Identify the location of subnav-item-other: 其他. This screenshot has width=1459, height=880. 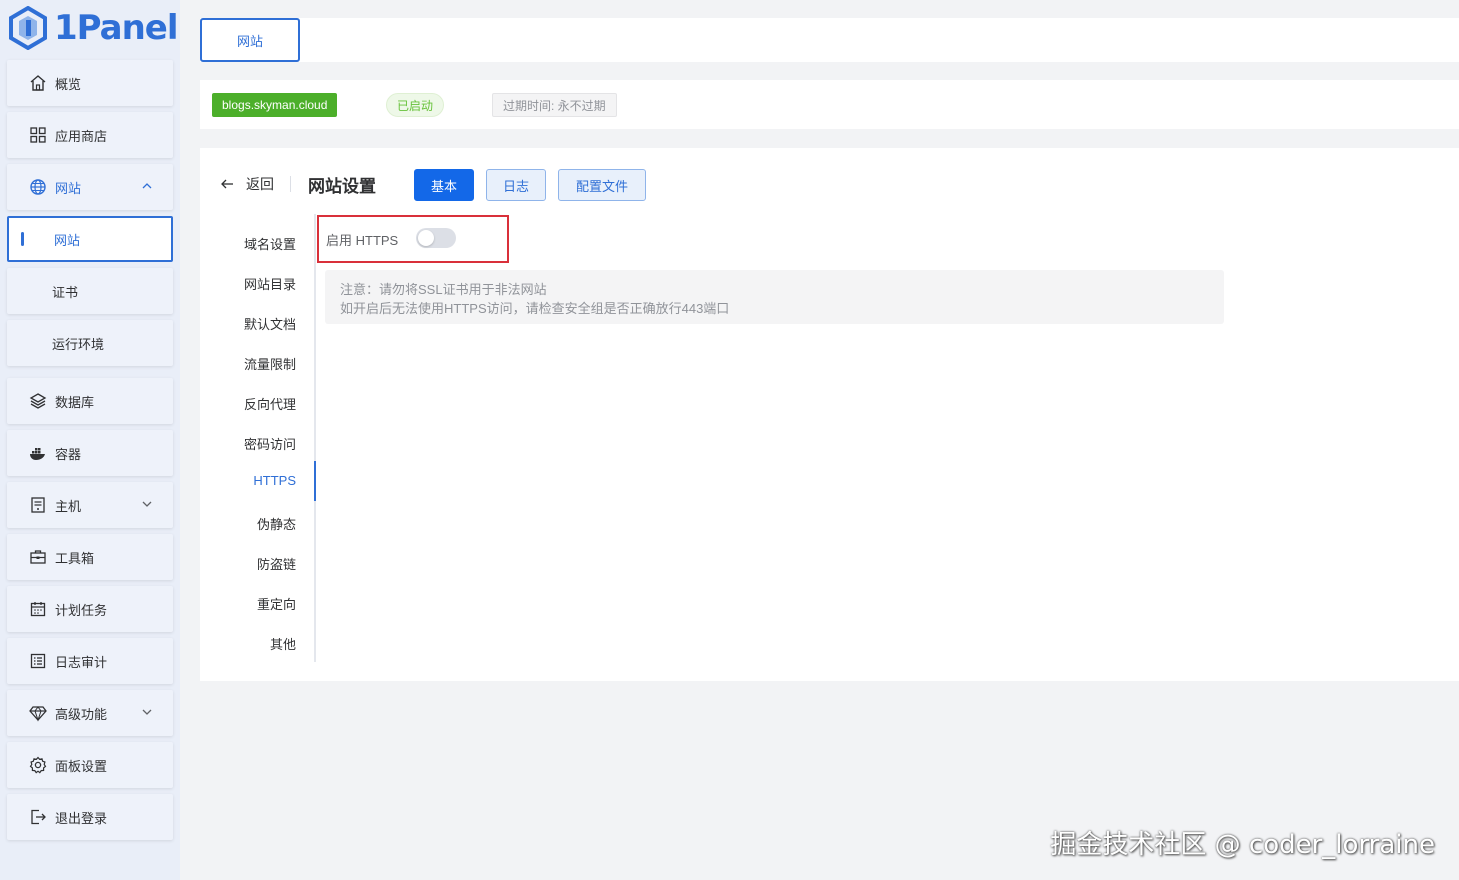
(283, 643).